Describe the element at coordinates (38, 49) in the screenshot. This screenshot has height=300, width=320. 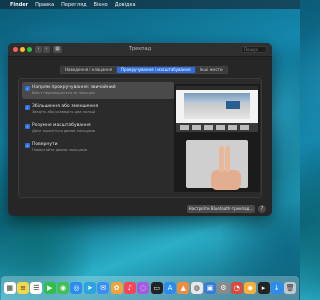
I see `back-button: ‹` at that location.